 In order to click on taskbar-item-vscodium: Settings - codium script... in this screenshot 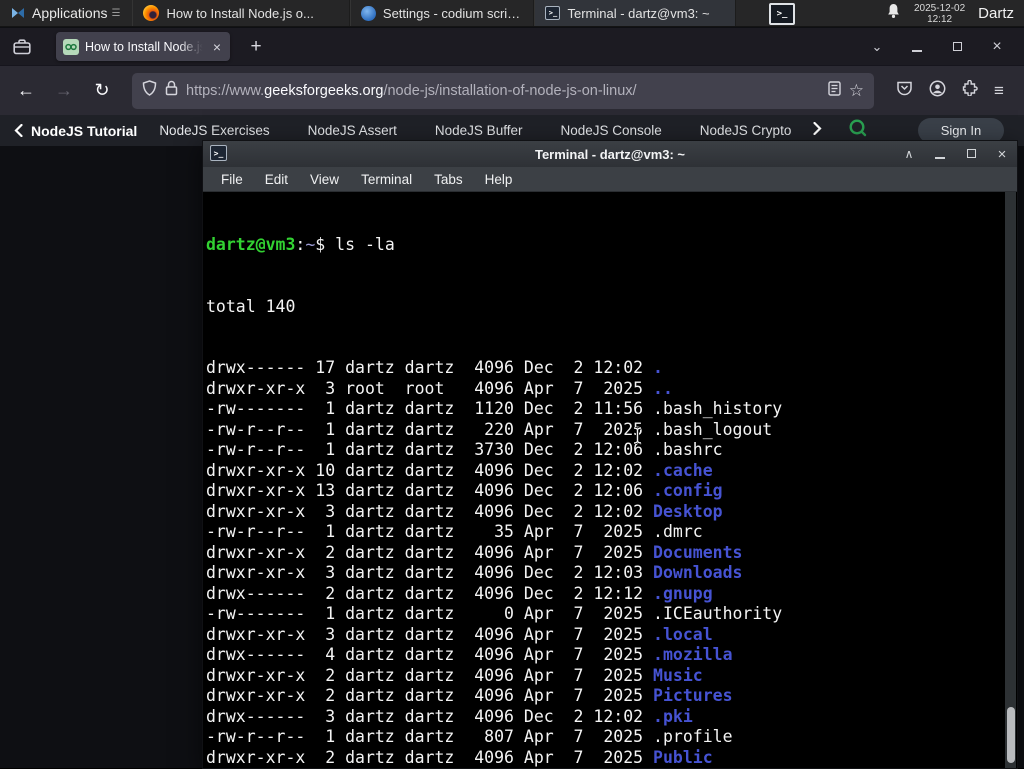, I will do `click(442, 13)`.